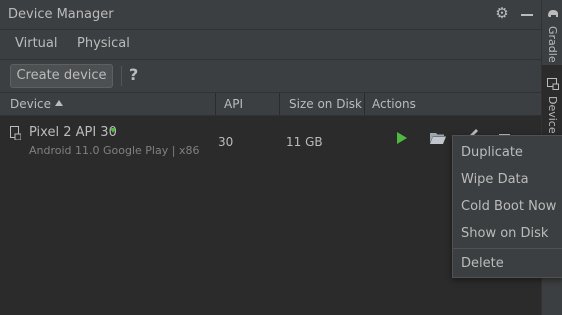 The image size is (562, 315). I want to click on menu-item-delete: Delete, so click(482, 263).